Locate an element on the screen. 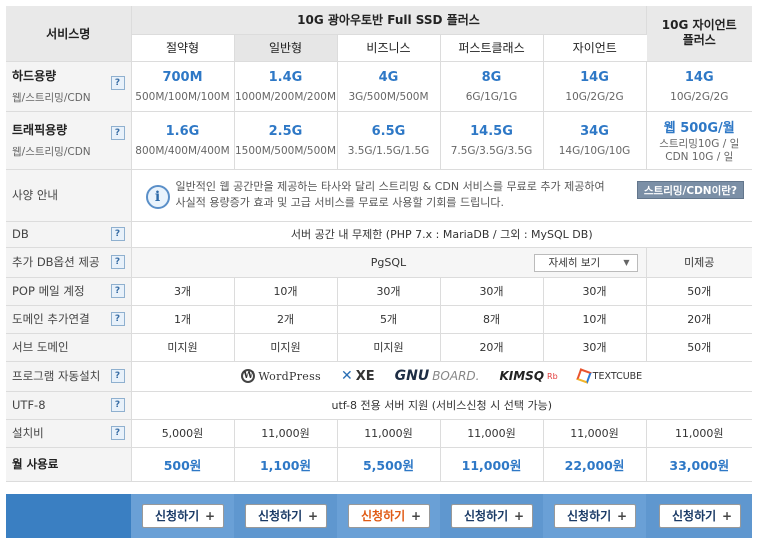  traffic-cell: 14.5G 7.5G/3.5G/3.5G is located at coordinates (492, 140).